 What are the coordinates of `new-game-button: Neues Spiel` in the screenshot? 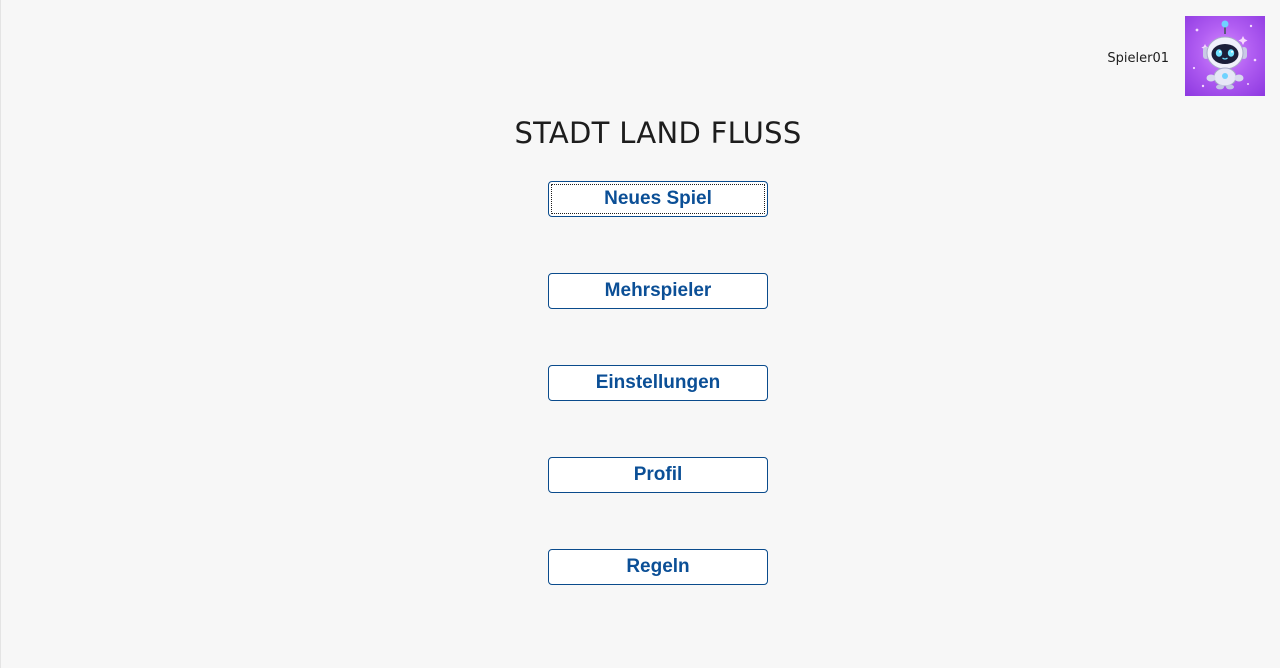 It's located at (658, 199).